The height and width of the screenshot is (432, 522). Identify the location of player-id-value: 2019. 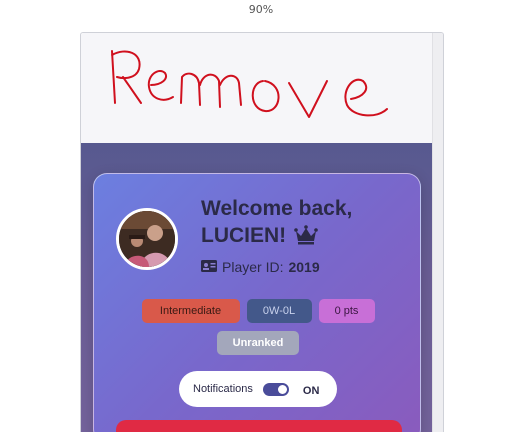
(304, 267).